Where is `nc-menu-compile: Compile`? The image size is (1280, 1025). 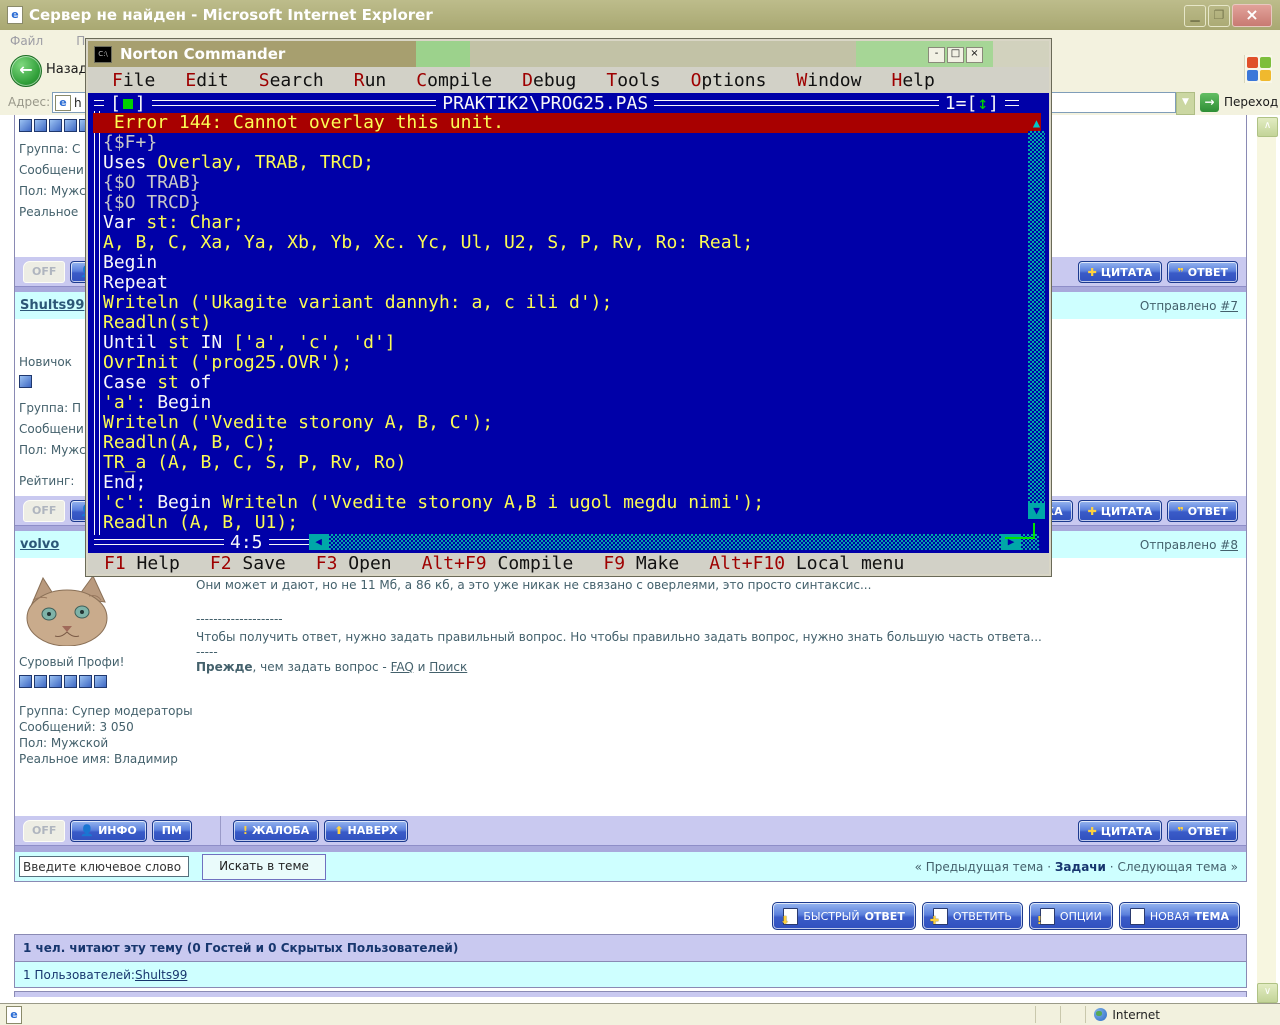
nc-menu-compile: Compile is located at coordinates (454, 80).